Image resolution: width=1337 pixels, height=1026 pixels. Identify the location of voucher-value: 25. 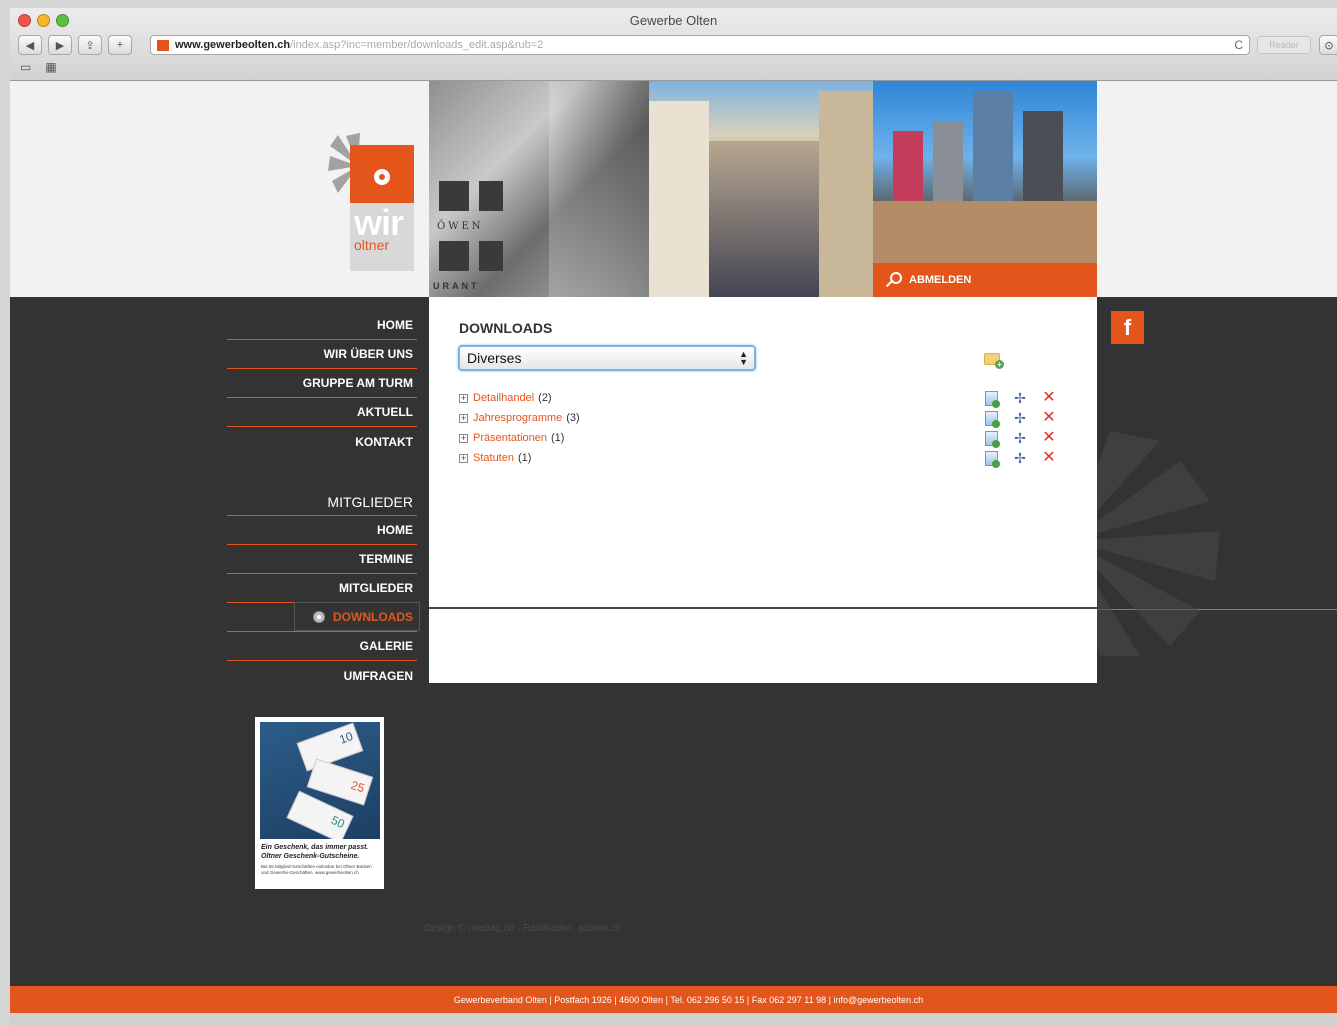
(358, 786).